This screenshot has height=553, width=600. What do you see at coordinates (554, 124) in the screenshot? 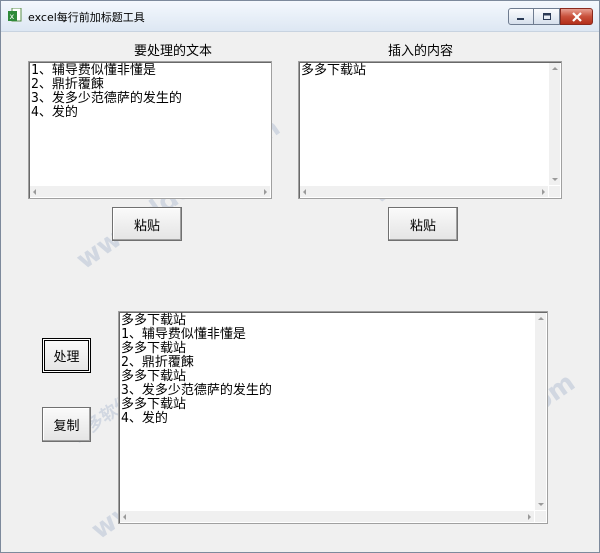
I see `insert-vertical-scrollbar` at bounding box center [554, 124].